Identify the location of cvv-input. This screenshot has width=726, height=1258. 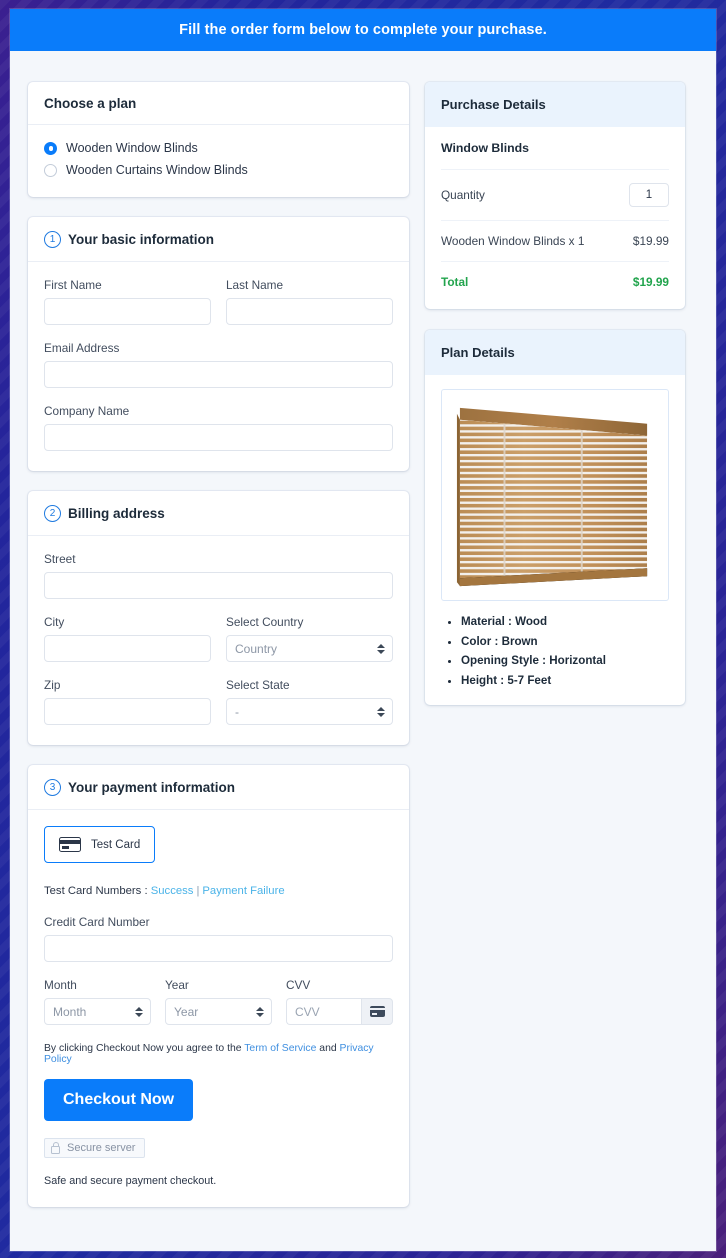
(323, 1011).